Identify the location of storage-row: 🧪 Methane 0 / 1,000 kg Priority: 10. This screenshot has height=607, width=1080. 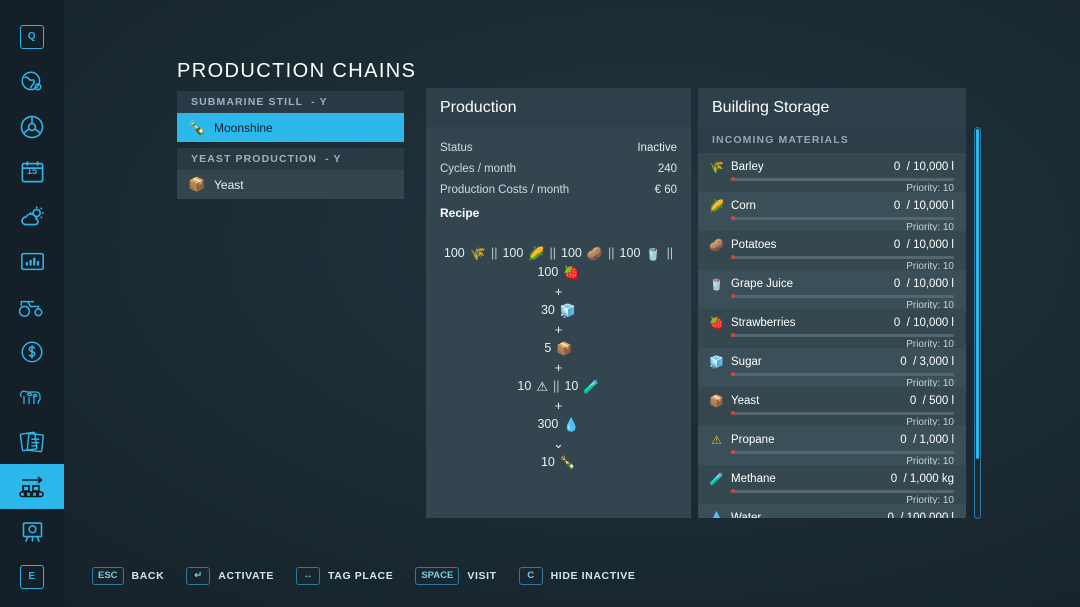
(832, 485).